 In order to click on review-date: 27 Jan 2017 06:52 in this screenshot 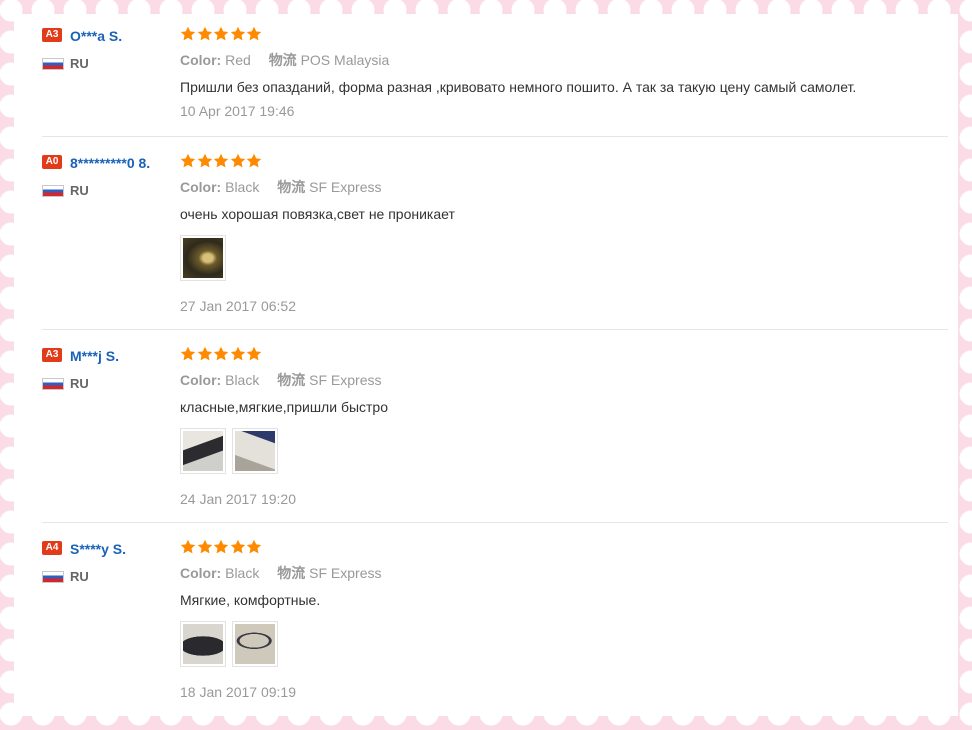, I will do `click(238, 306)`.